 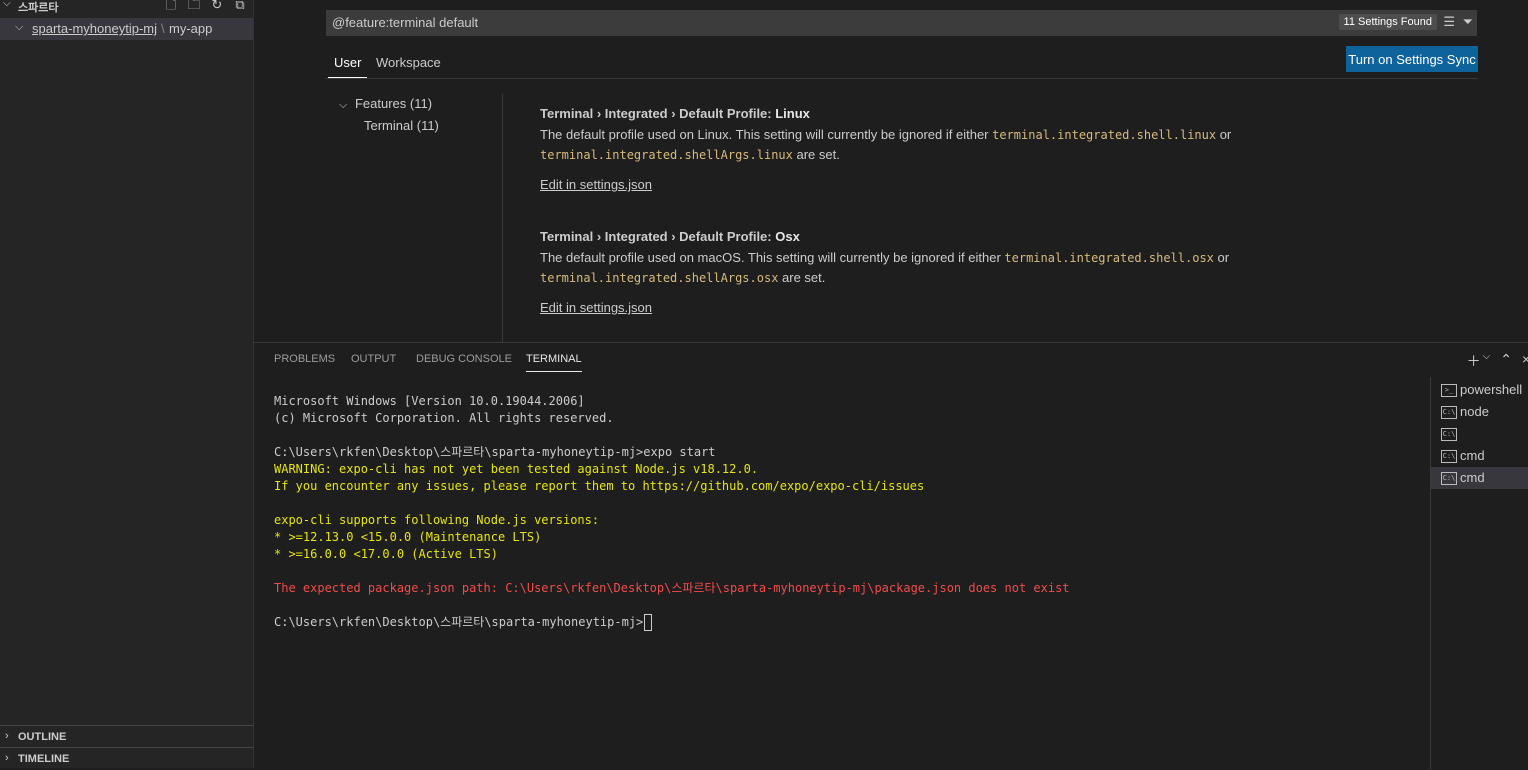 I want to click on terminal-item: C:\ node, so click(x=1479, y=412).